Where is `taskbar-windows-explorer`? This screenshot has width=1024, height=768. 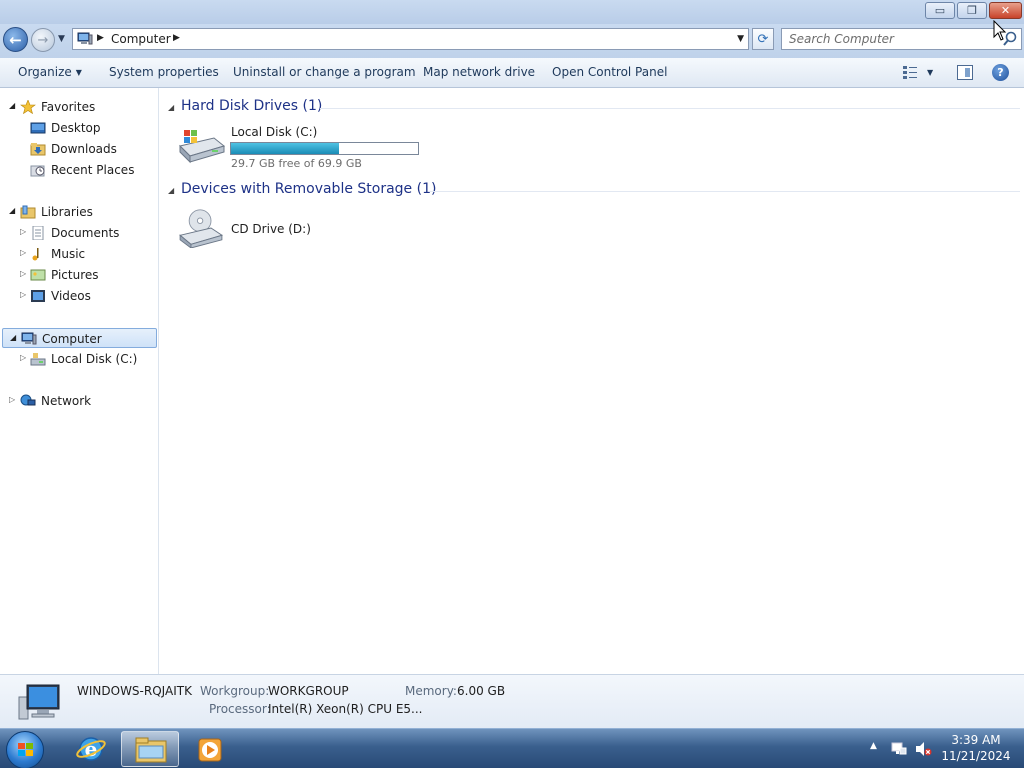 taskbar-windows-explorer is located at coordinates (150, 749).